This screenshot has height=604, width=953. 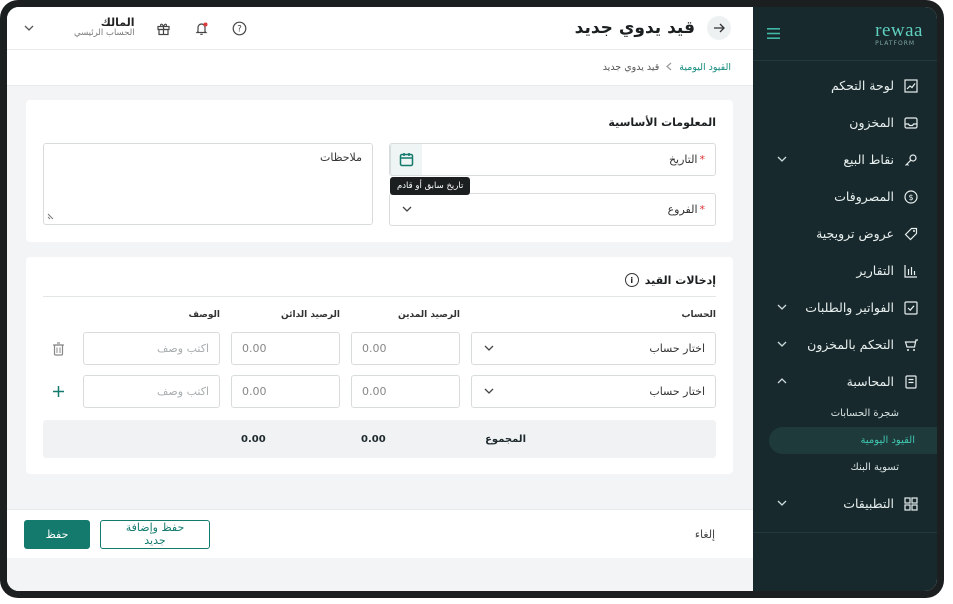 What do you see at coordinates (380, 28) in the screenshot?
I see `top-bar: قيد يدوي جديد ? المالك الحساب الرئيسي` at bounding box center [380, 28].